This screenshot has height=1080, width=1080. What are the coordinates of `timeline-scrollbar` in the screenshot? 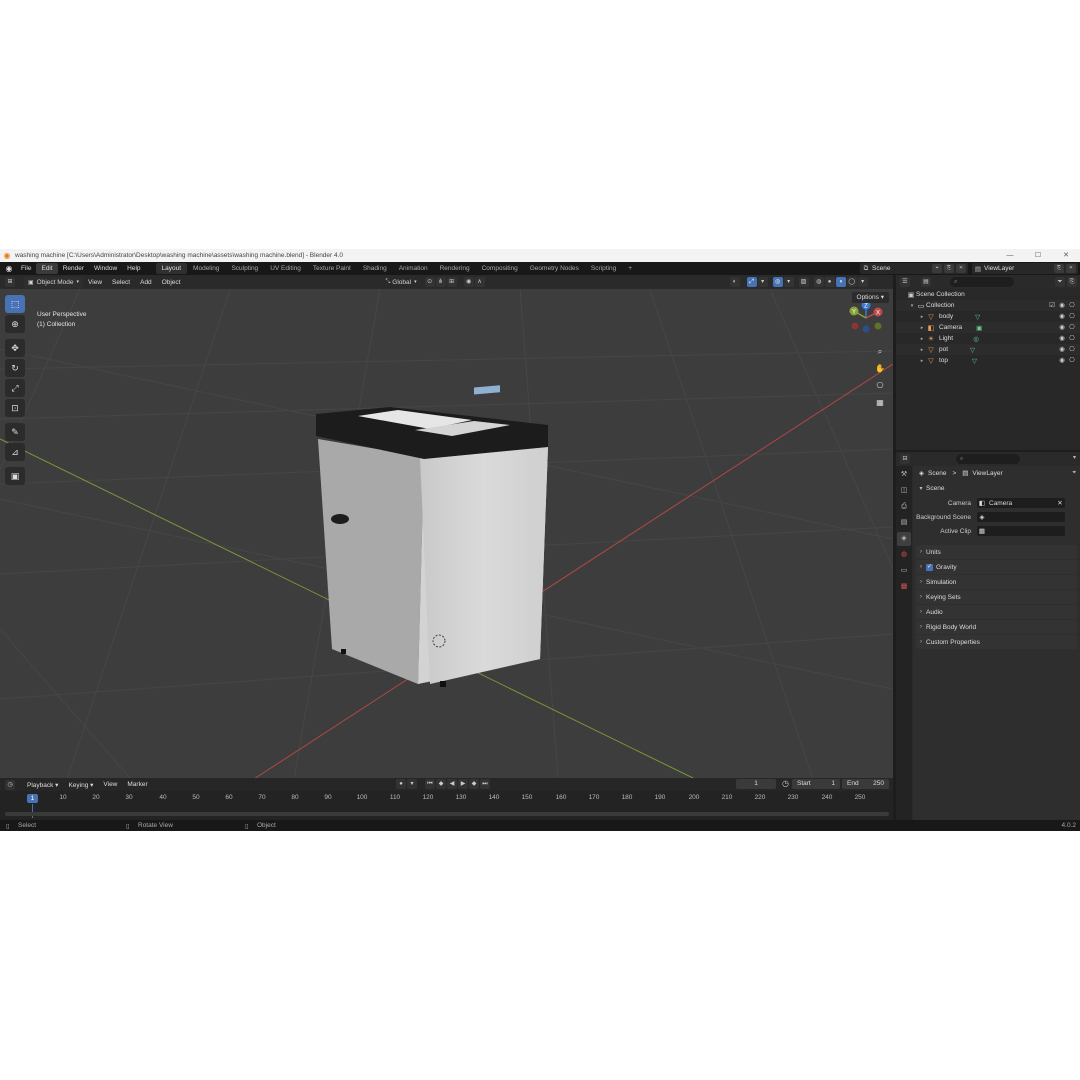 It's located at (447, 814).